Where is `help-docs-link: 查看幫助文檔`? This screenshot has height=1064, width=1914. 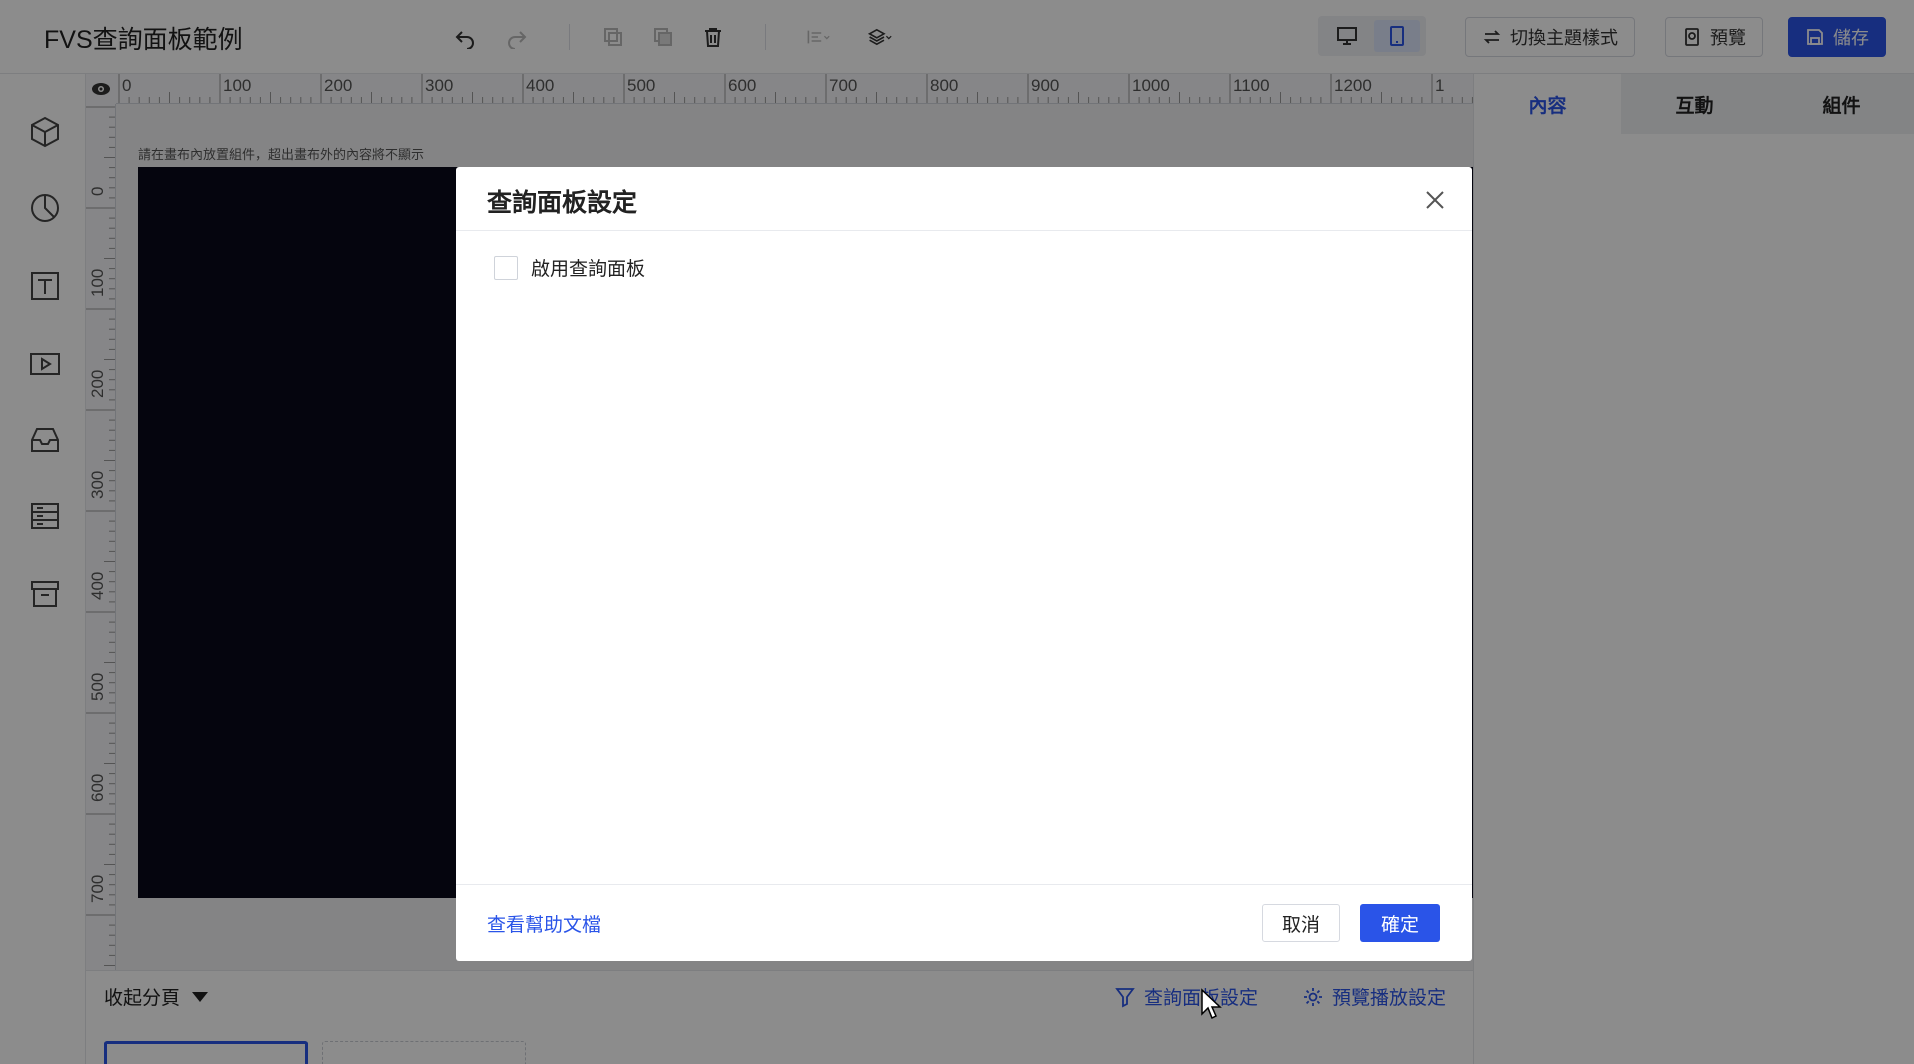 help-docs-link: 查看幫助文檔 is located at coordinates (544, 923).